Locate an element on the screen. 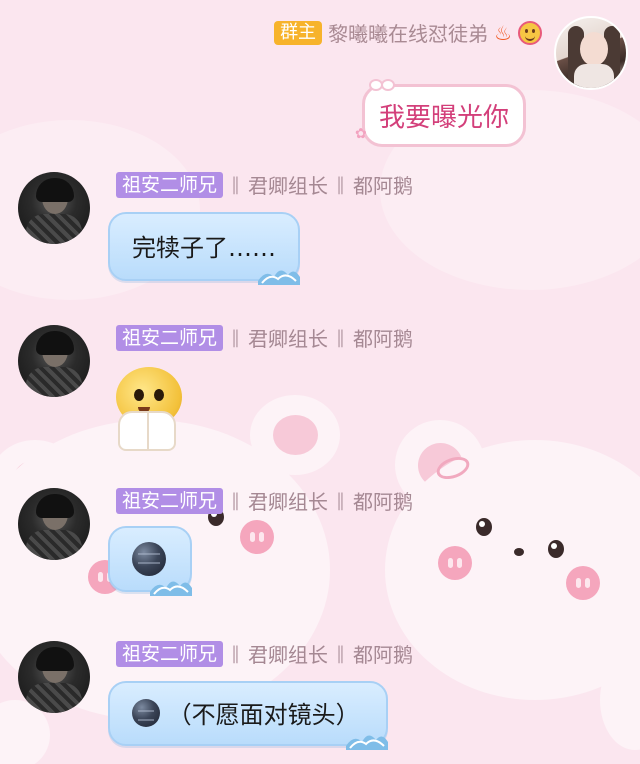  self-message-header: 群主 黎曦曦在线怼徒弟 ♨ is located at coordinates (408, 32).